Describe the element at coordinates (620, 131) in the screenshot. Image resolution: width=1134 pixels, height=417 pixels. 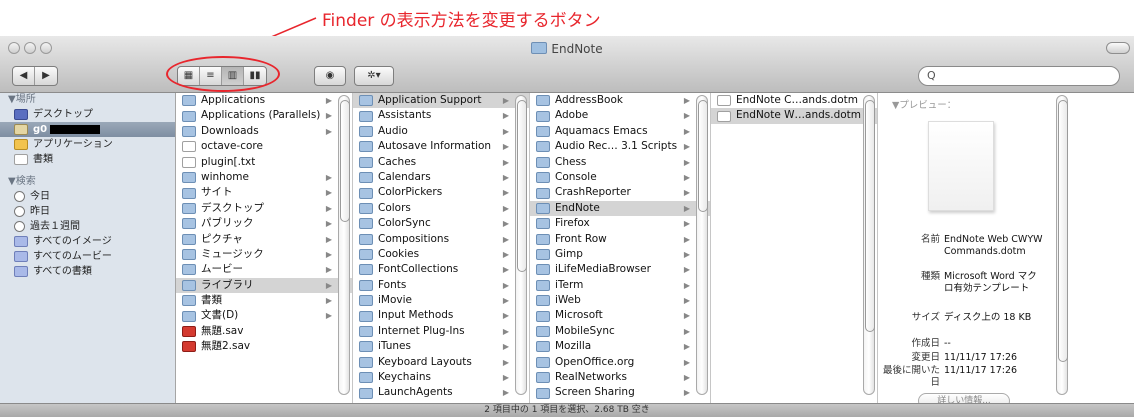
I see `list-item: Aquamacs Emacs ▶` at that location.